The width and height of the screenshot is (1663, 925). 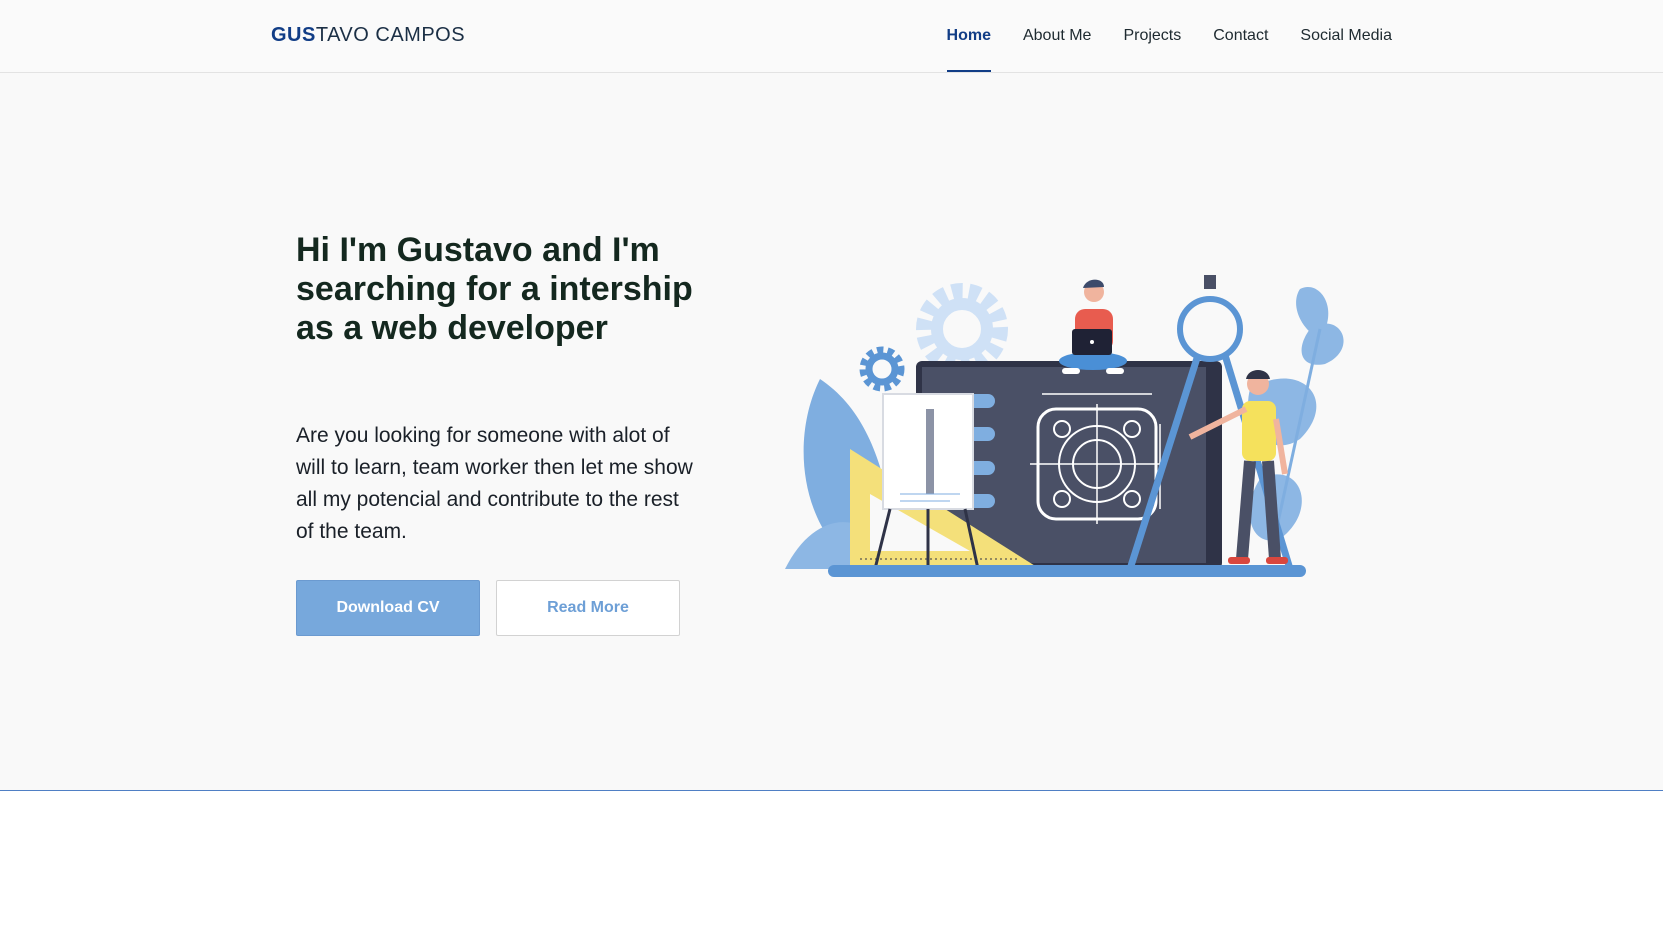 What do you see at coordinates (388, 608) in the screenshot?
I see `download-cv-button: Download CV` at bounding box center [388, 608].